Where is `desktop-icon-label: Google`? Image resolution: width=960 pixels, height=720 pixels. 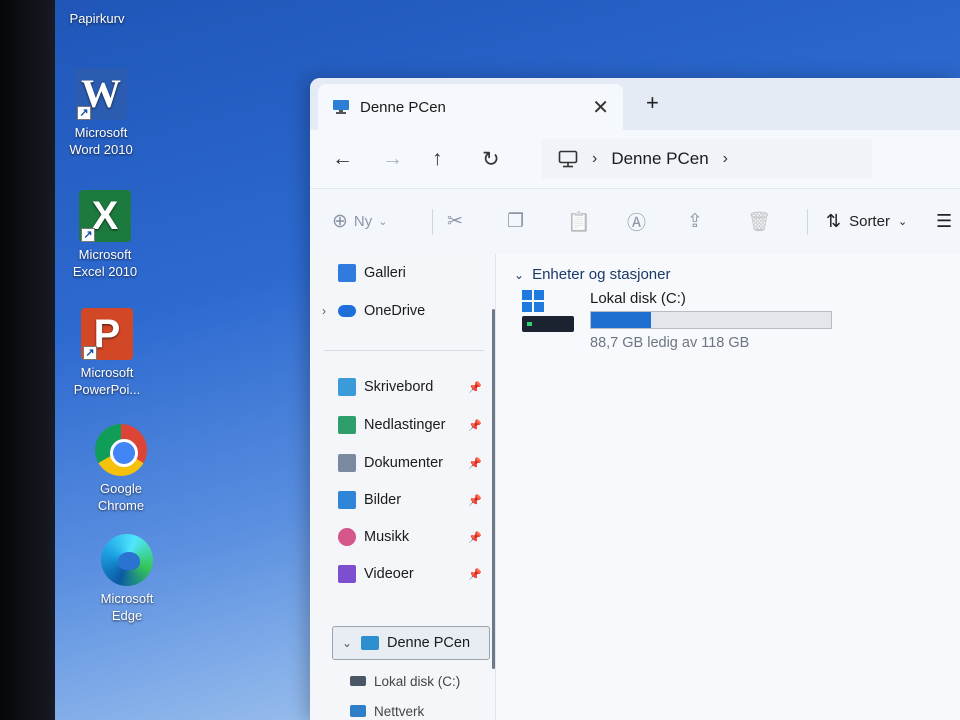 desktop-icon-label: Google is located at coordinates (121, 488).